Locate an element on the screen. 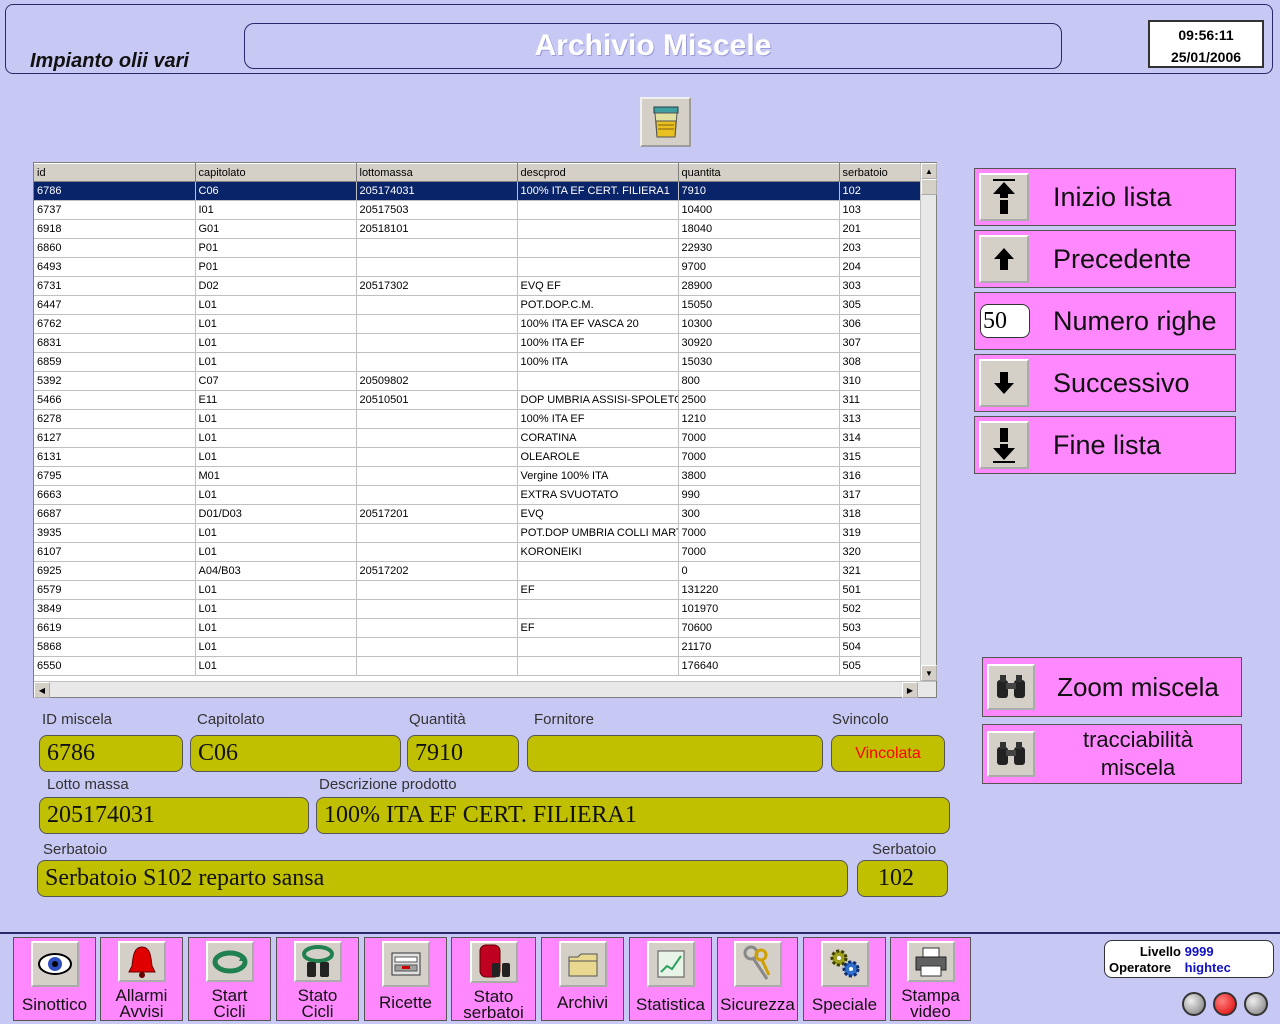 The height and width of the screenshot is (1024, 1280). table-row: 3849 L01 101970 502 is located at coordinates (477, 609).